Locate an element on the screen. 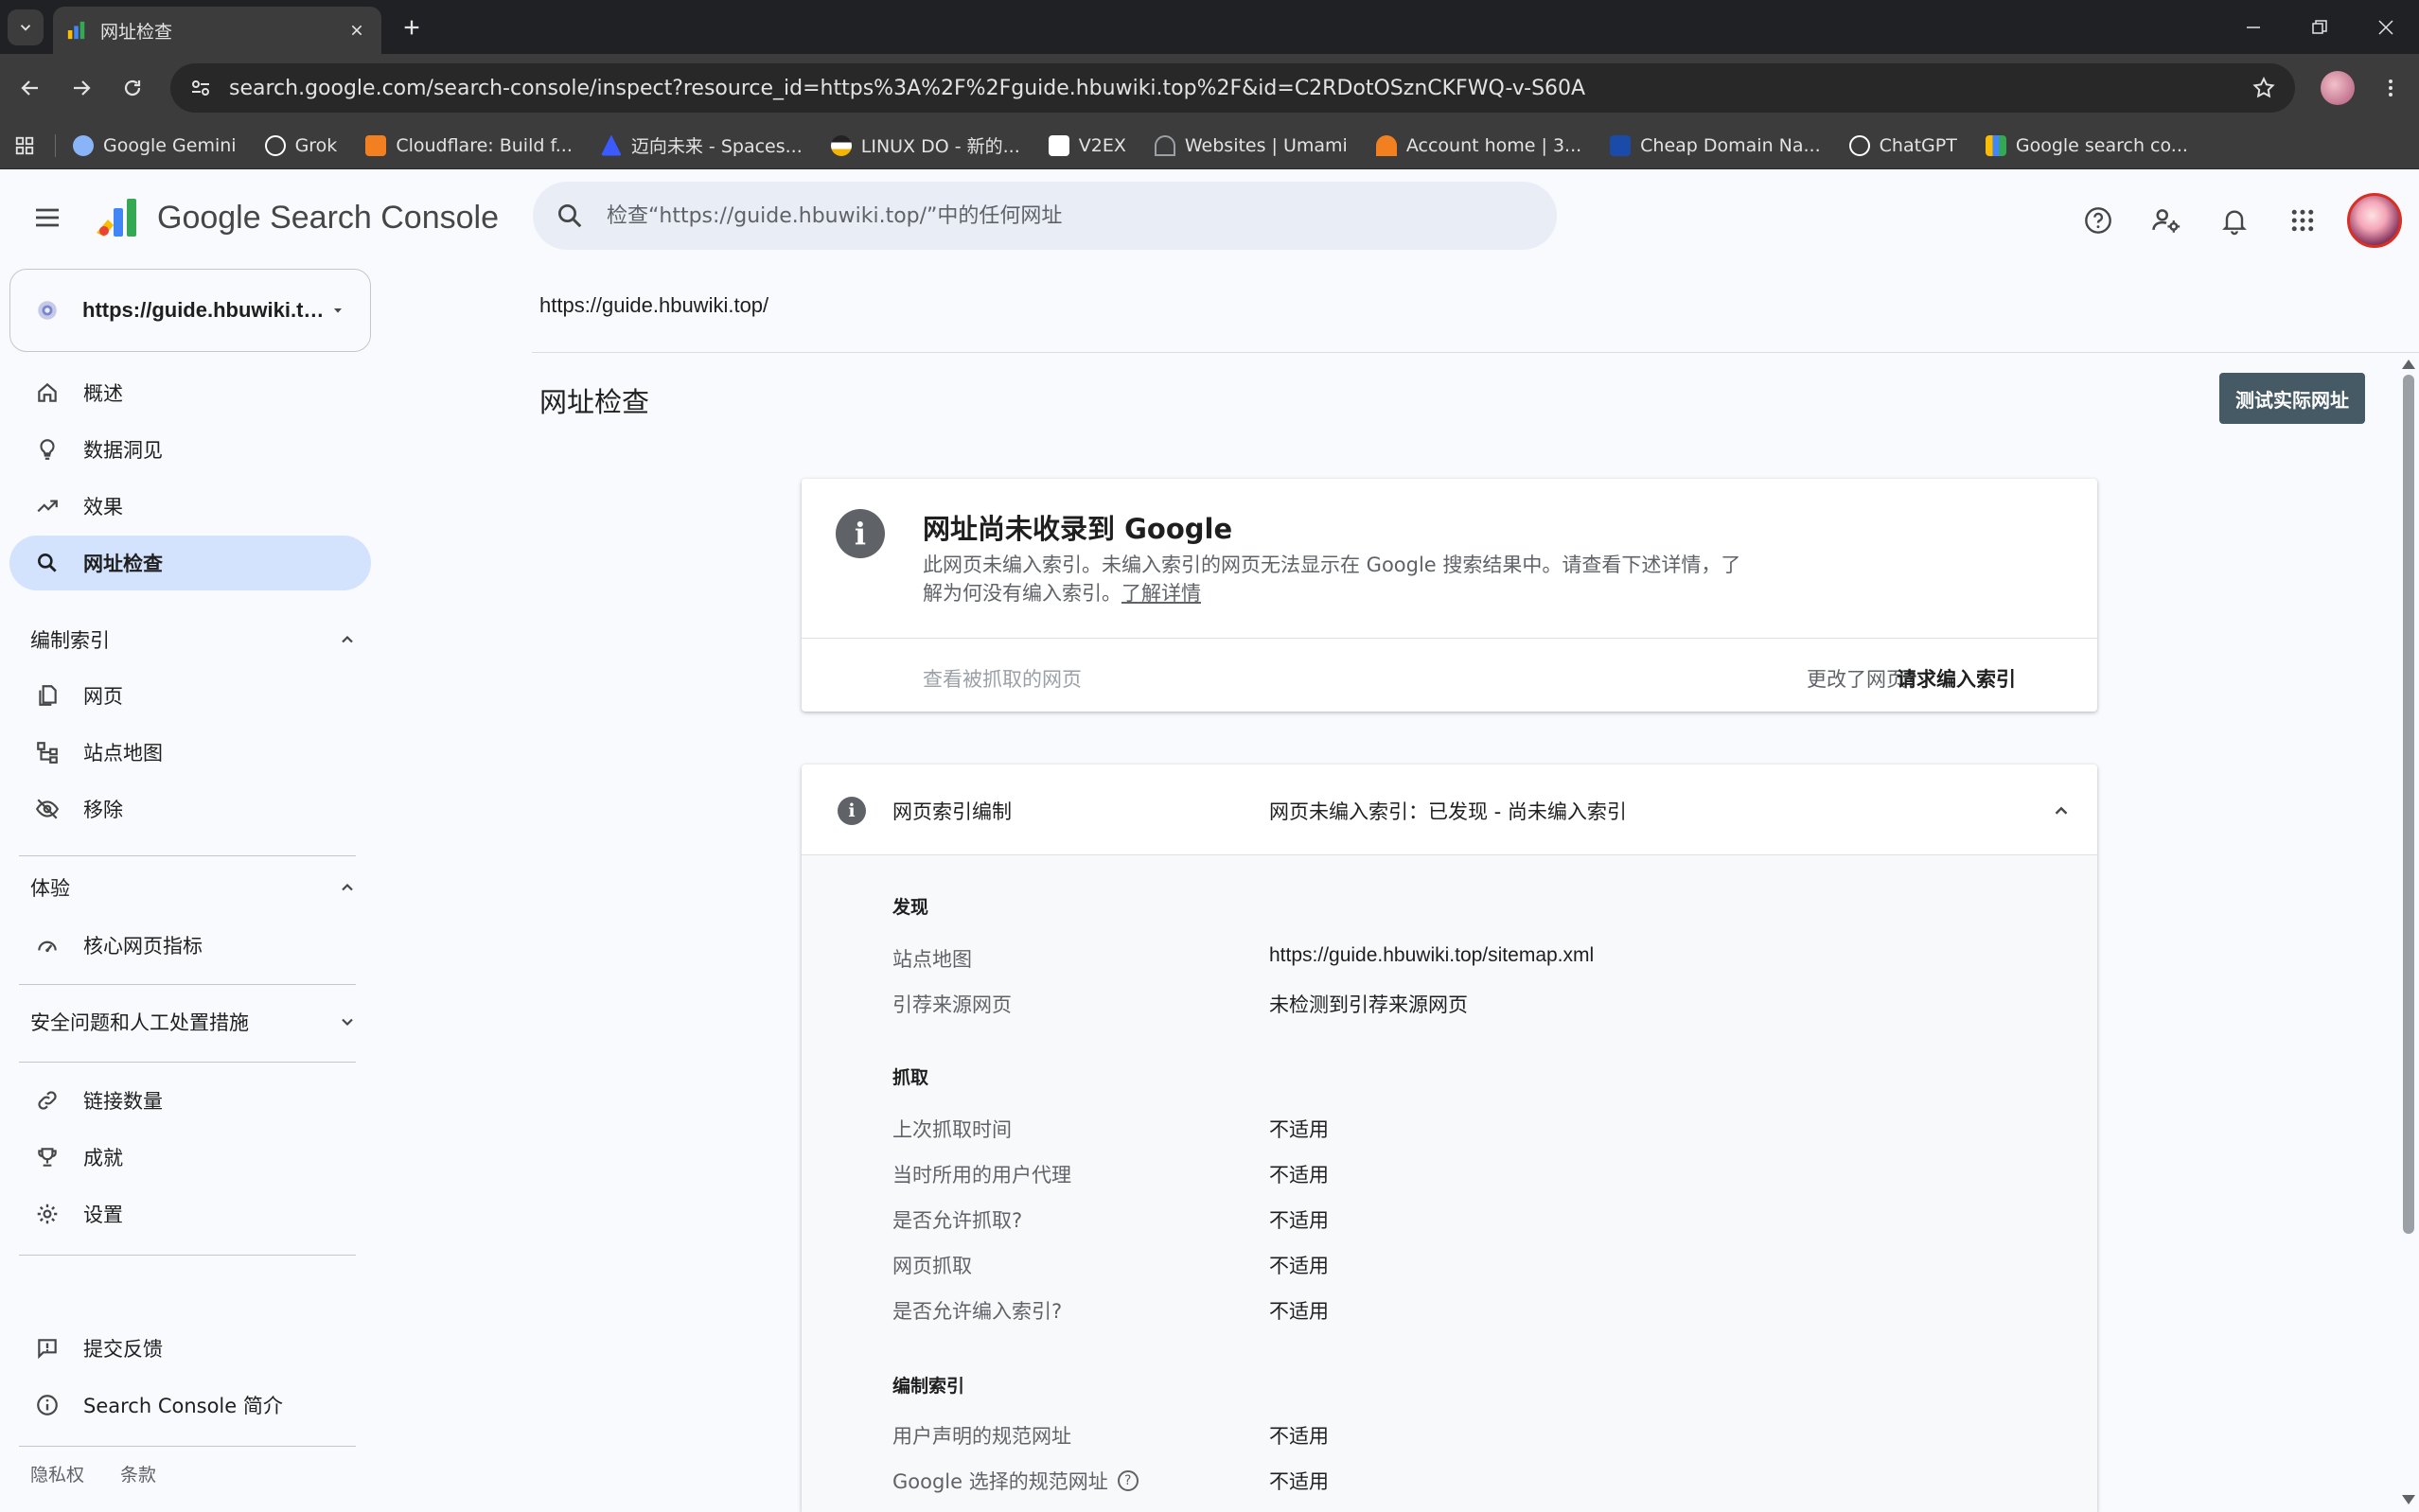 The height and width of the screenshot is (1512, 2419). privacy-link: 隐私权 is located at coordinates (57, 1473).